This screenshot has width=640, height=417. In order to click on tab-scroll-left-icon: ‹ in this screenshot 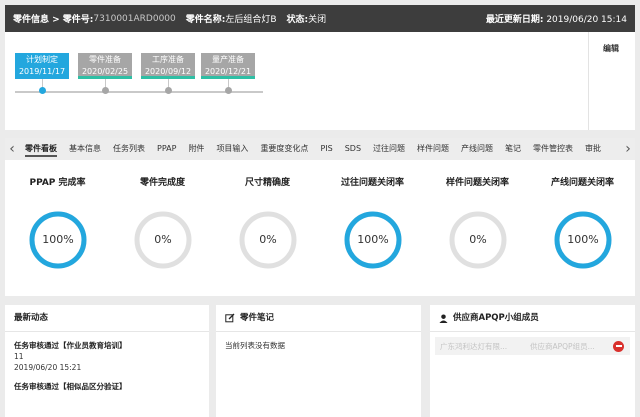, I will do `click(12, 149)`.